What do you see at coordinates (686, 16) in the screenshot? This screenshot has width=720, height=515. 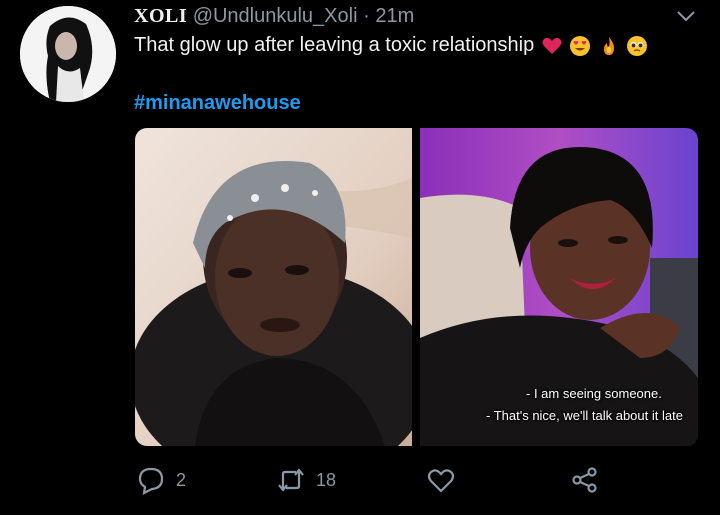 I see `chevron-down-icon` at bounding box center [686, 16].